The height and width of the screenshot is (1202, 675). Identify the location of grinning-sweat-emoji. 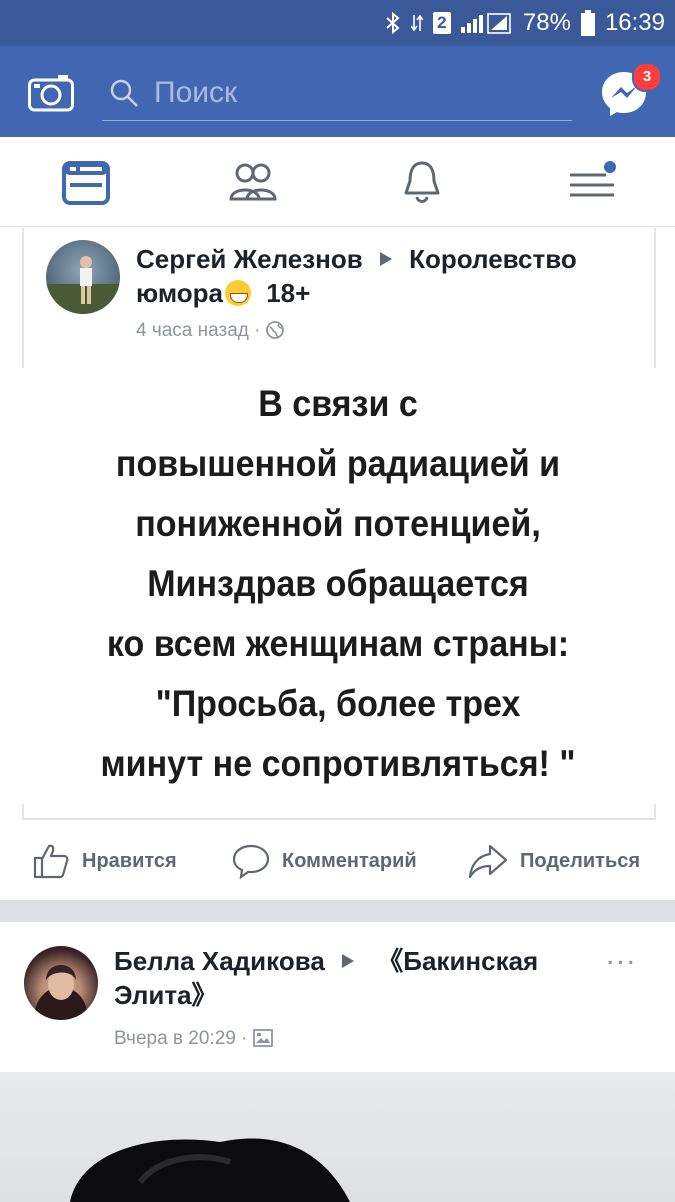
(237, 293).